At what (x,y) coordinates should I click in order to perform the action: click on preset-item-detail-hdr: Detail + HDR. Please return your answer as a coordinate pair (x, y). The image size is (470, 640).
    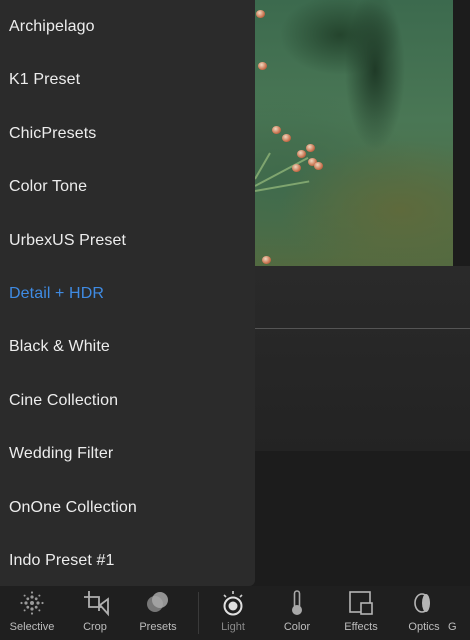
    Looking at the image, I should click on (127, 293).